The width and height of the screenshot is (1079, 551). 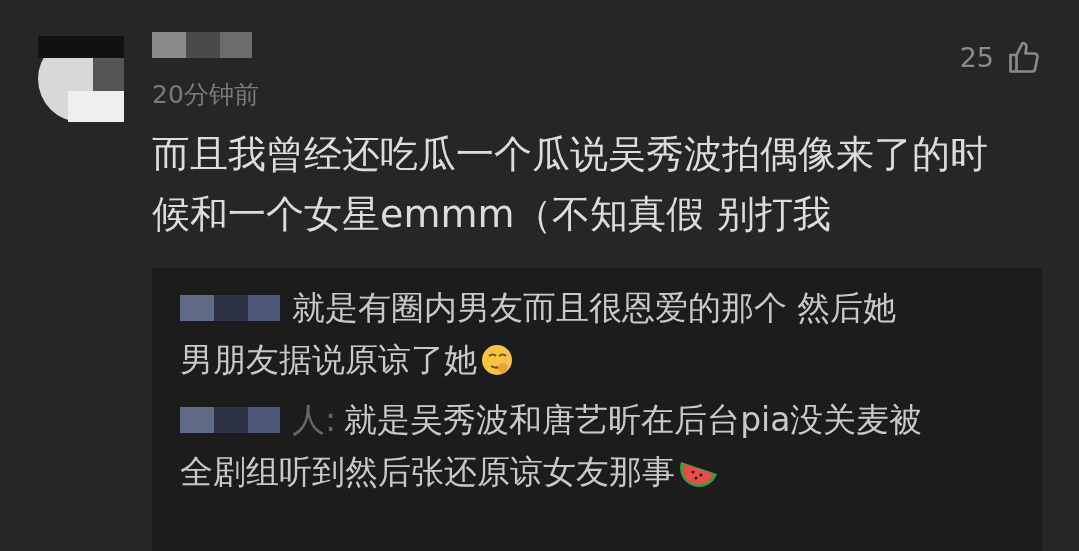 I want to click on reply-text: 男朋友据说原谅了她, so click(x=328, y=359).